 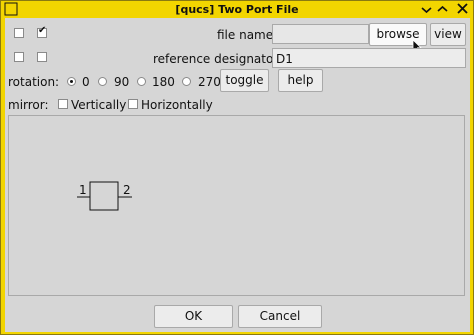 I want to click on mirror-horizontal-label: Horizontally, so click(x=177, y=105).